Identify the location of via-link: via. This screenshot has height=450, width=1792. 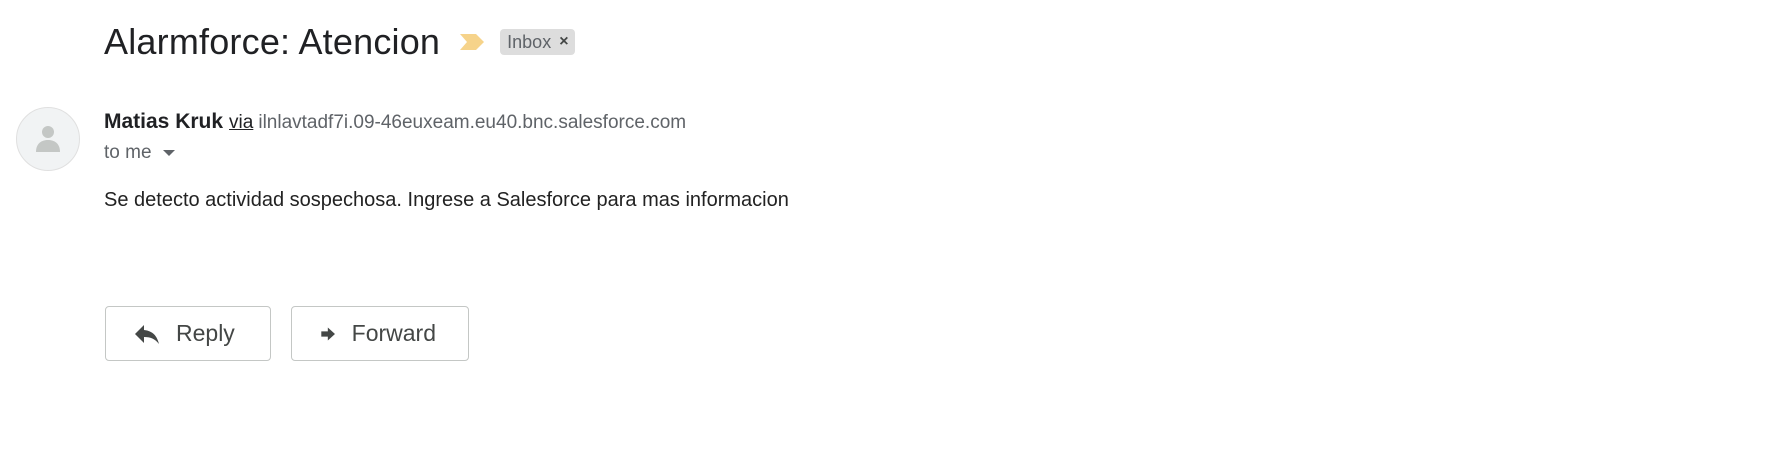
(241, 123).